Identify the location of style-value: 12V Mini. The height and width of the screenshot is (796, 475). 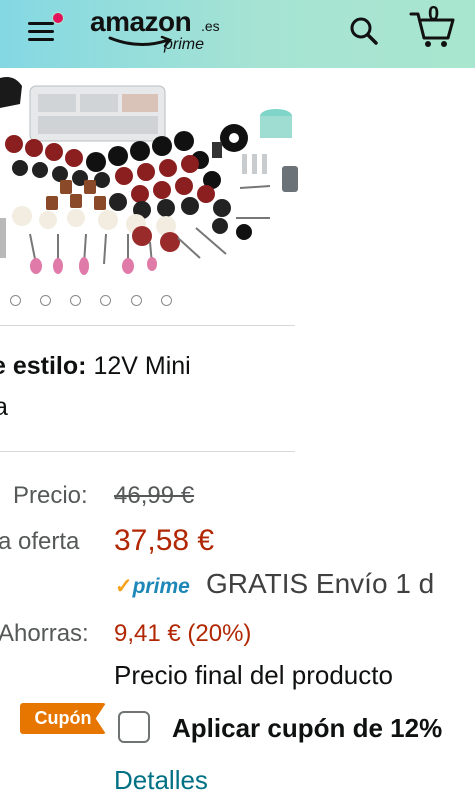
(142, 366).